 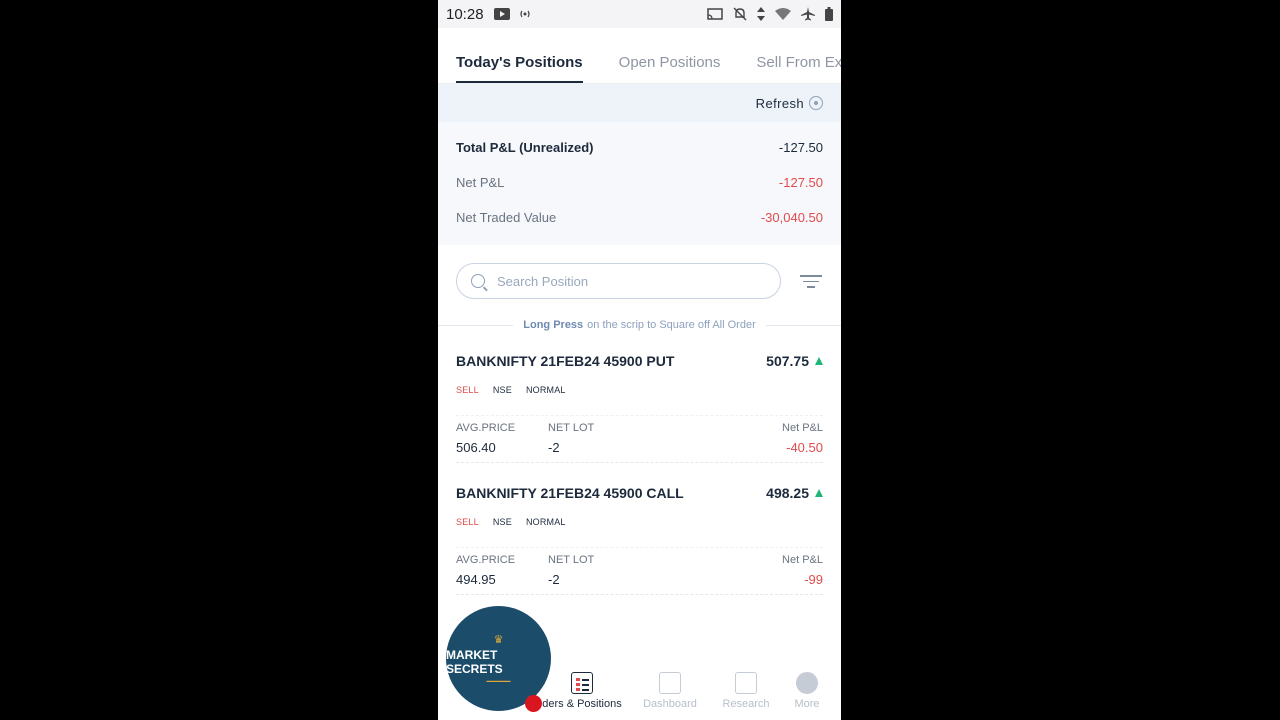 What do you see at coordinates (519, 68) in the screenshot?
I see `tab-todays-positions: Today's Positions` at bounding box center [519, 68].